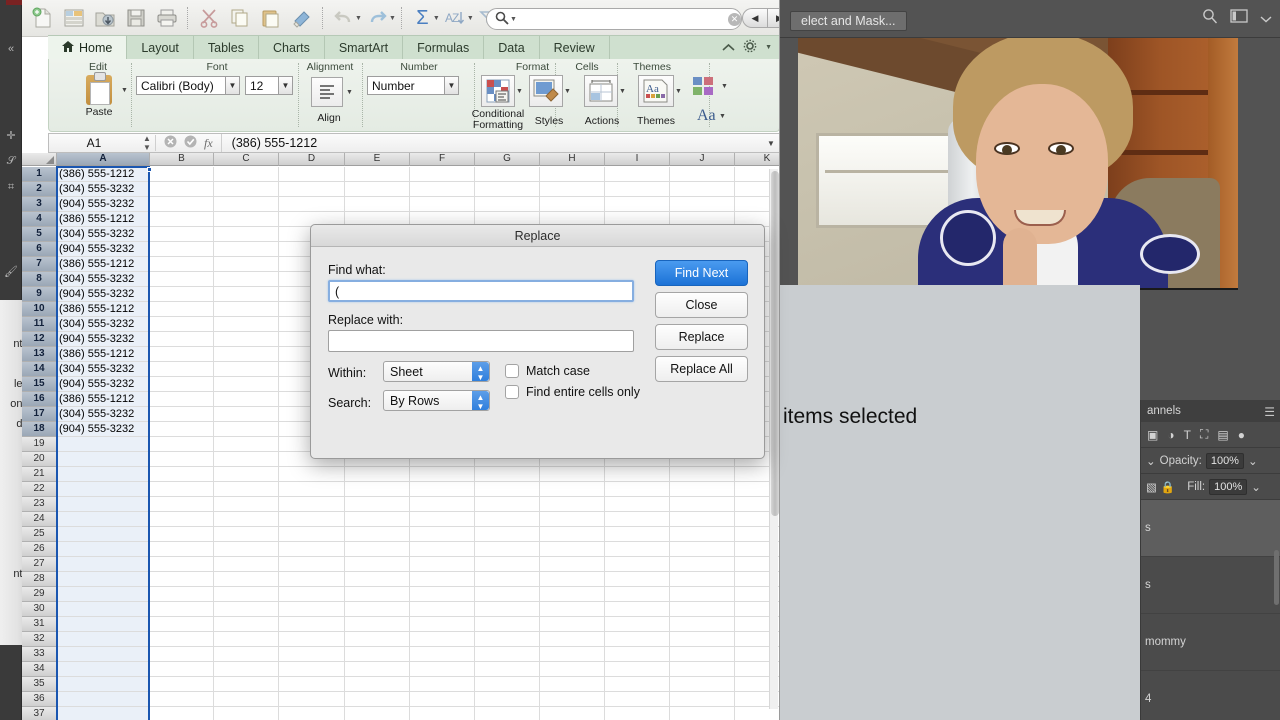 The height and width of the screenshot is (720, 1280). Describe the element at coordinates (103, 444) in the screenshot. I see `cell-A19` at that location.